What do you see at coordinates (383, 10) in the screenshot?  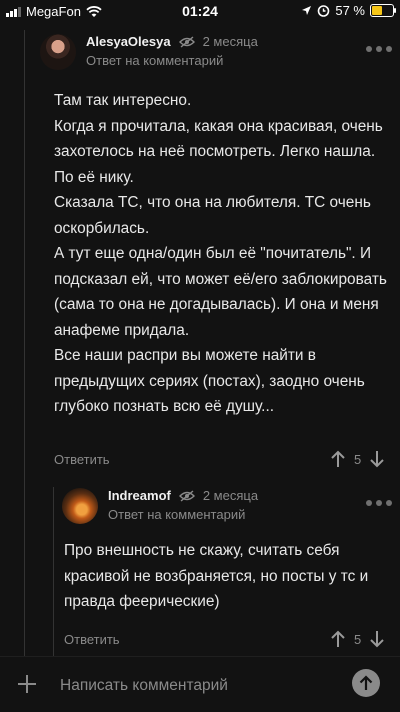 I see `battery-icon` at bounding box center [383, 10].